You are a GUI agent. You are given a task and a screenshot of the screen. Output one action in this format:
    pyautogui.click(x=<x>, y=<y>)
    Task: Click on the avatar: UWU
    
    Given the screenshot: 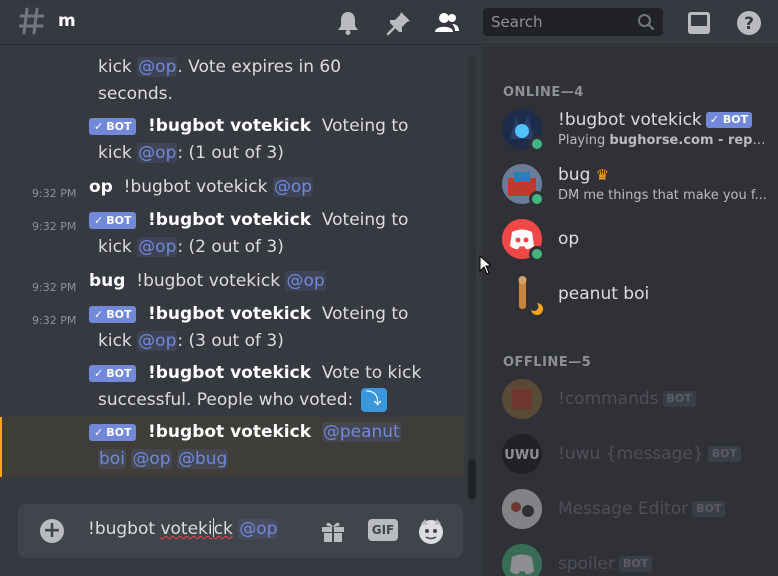 What is the action you would take?
    pyautogui.click(x=522, y=454)
    